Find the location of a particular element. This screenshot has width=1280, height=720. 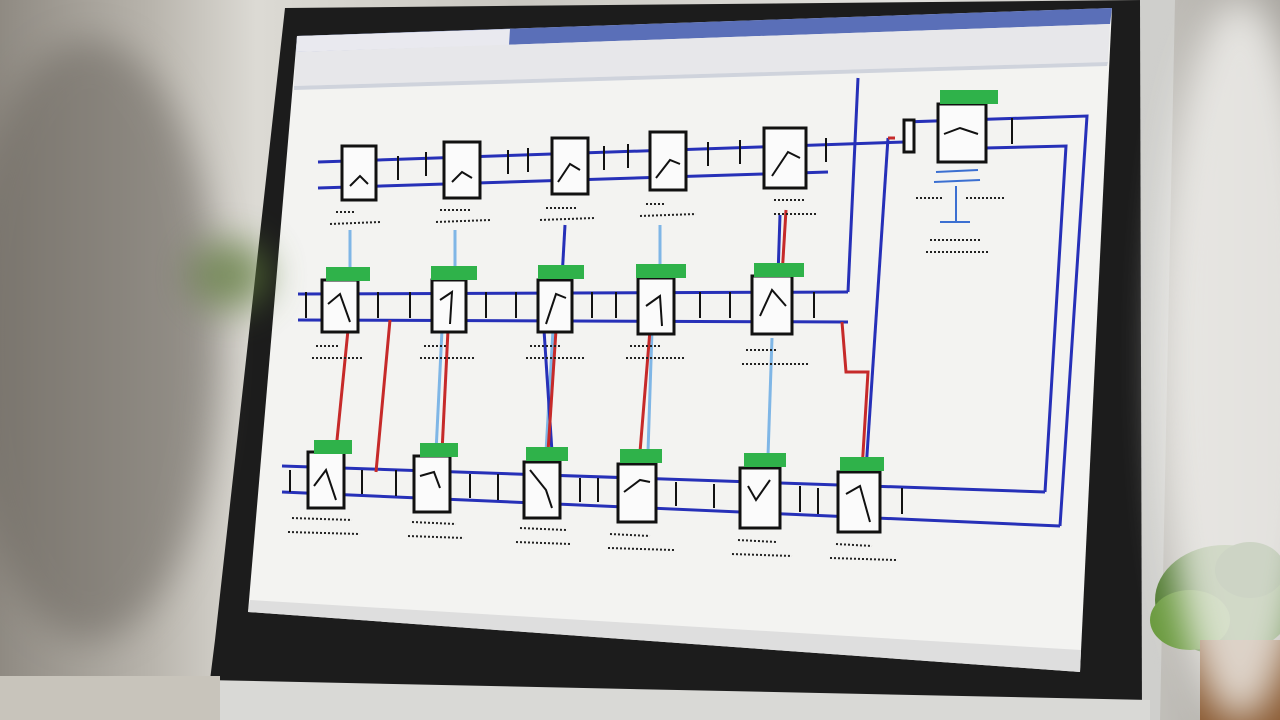

desk-surface is located at coordinates (110, 698).